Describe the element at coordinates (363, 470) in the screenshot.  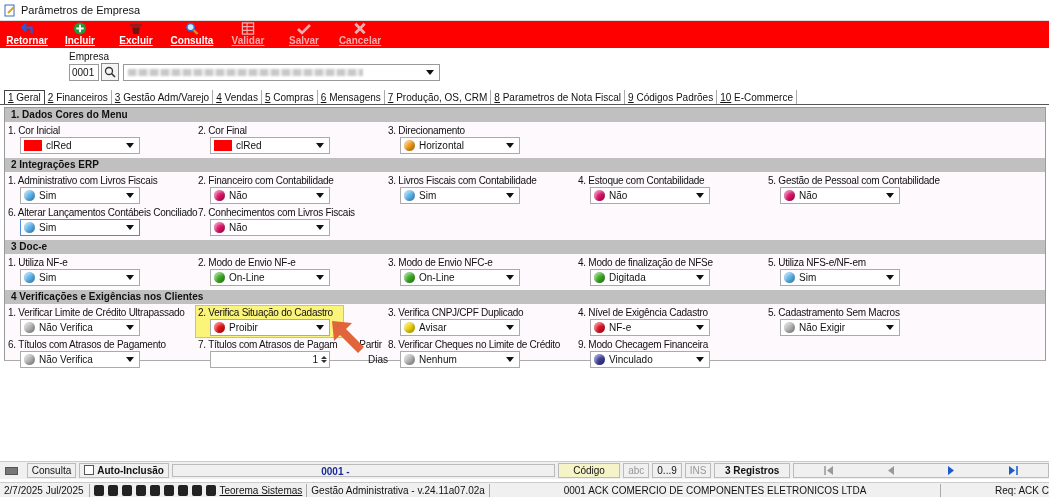
I see `key-display: 0001 -` at that location.